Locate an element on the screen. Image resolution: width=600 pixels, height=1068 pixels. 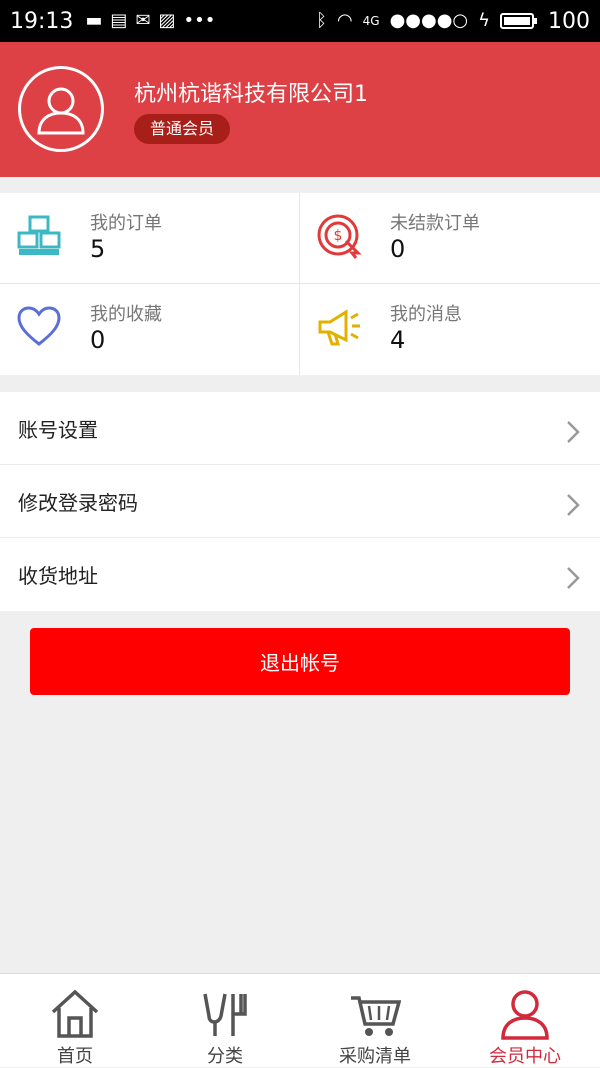
wifi-icon: ◠ is located at coordinates (344, 20).